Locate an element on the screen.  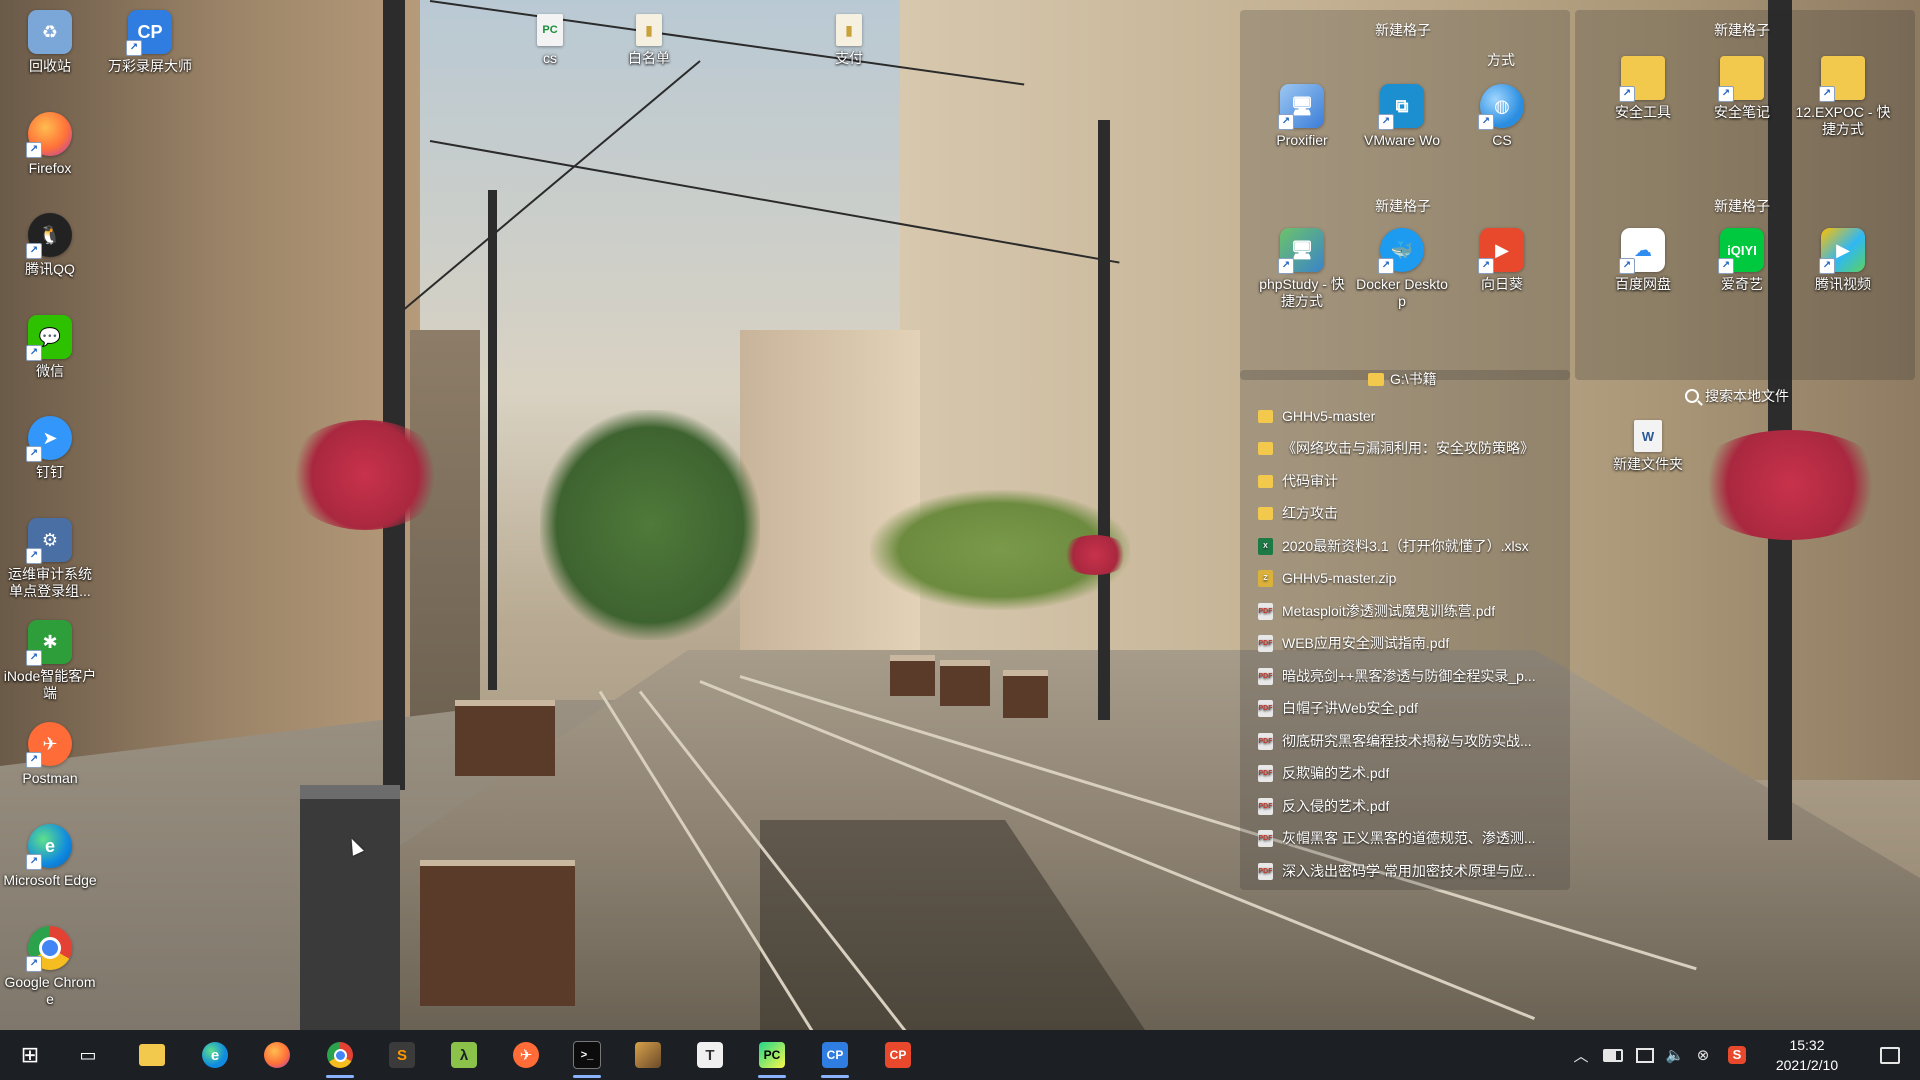
tray-close-circle: ⊗ is located at coordinates (1703, 1055).